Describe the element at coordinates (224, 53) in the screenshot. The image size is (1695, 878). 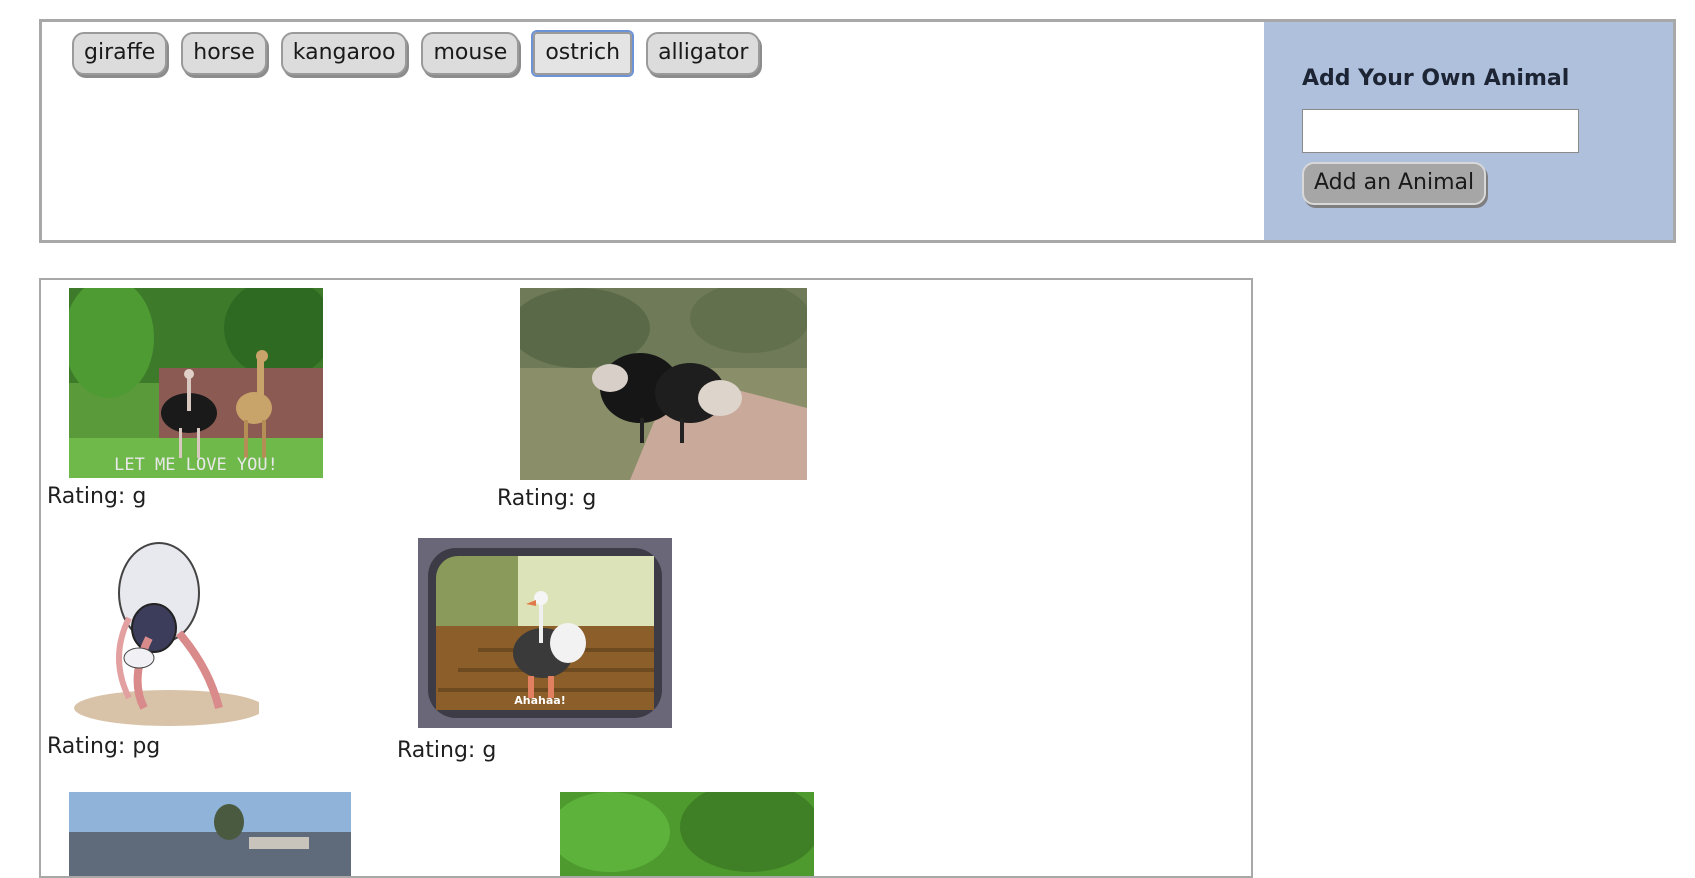
I see `animal-button-horse: horse` at that location.